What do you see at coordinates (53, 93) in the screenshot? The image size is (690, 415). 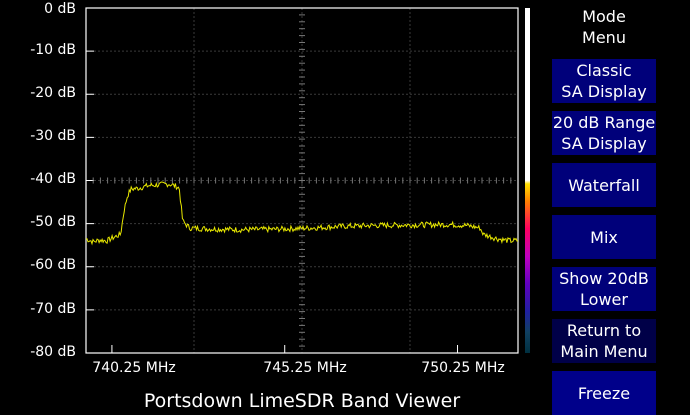 I see `y-label-20: -20 dB` at bounding box center [53, 93].